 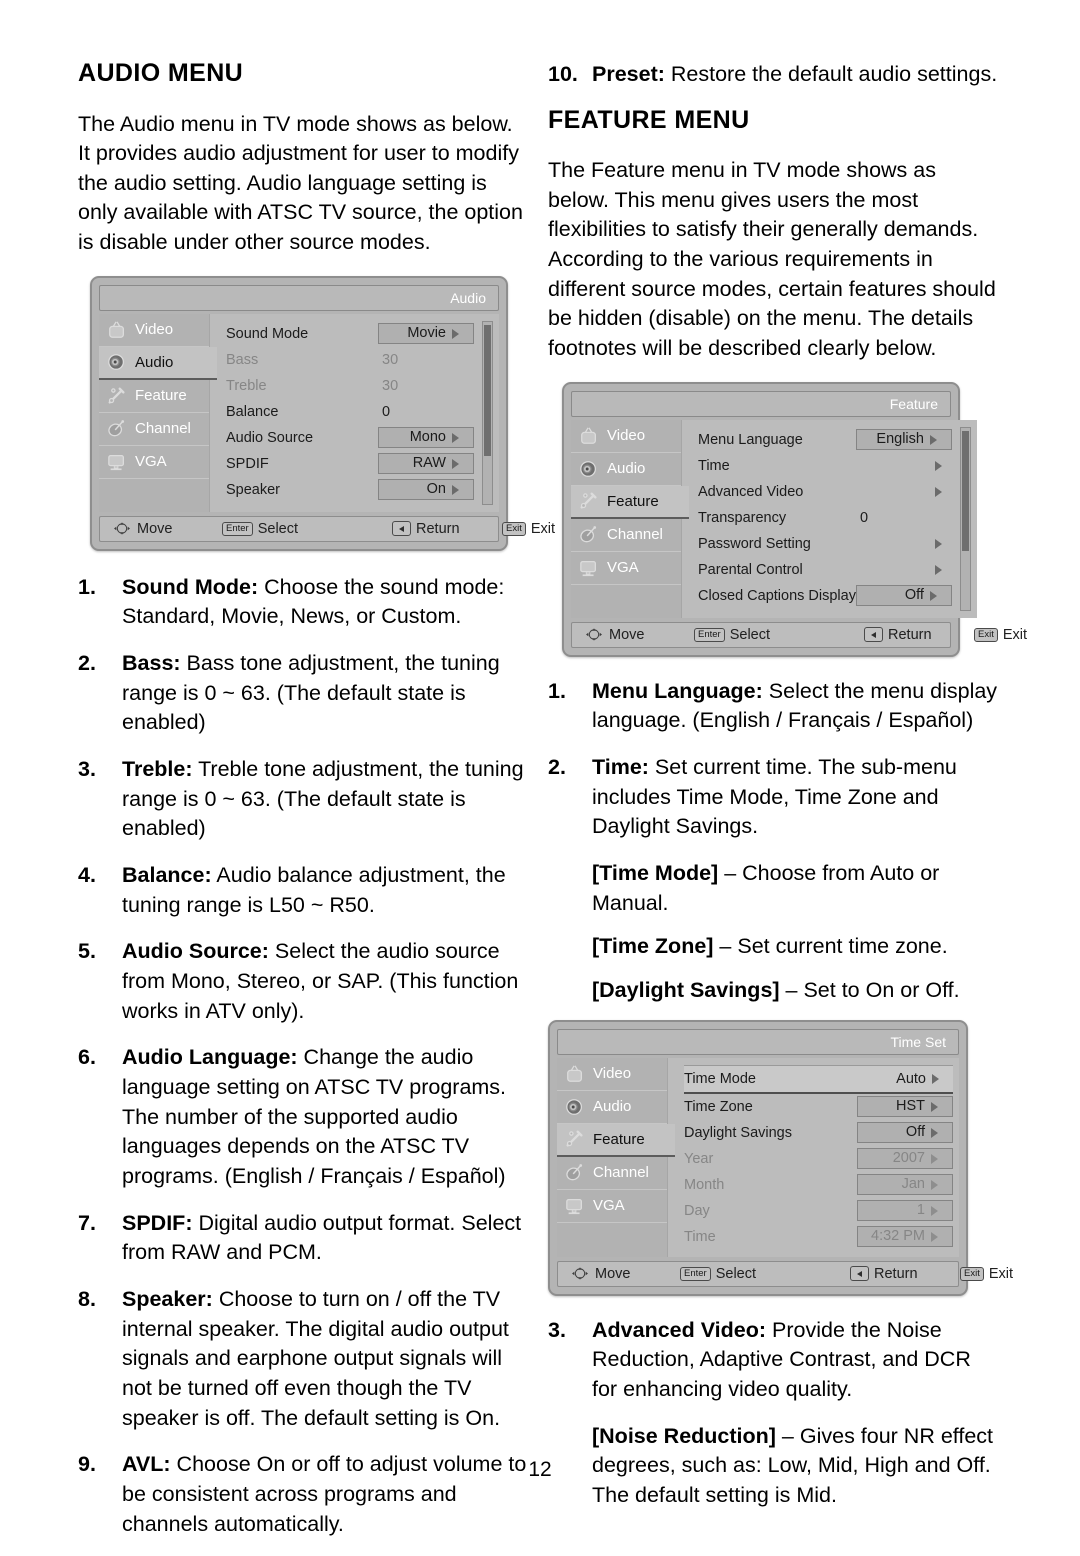 What do you see at coordinates (350, 438) in the screenshot?
I see `osd-row: Audio Source Mono` at bounding box center [350, 438].